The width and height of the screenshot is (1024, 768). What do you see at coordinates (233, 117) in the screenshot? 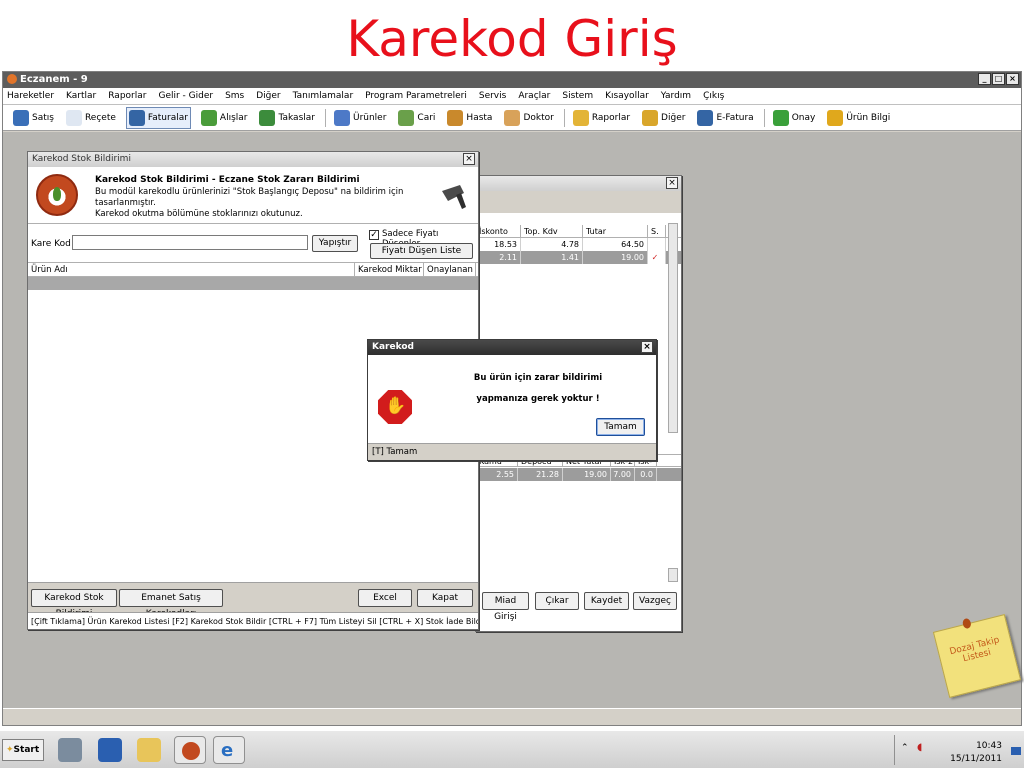
I see `toolbar-label: Alışlar` at bounding box center [233, 117].